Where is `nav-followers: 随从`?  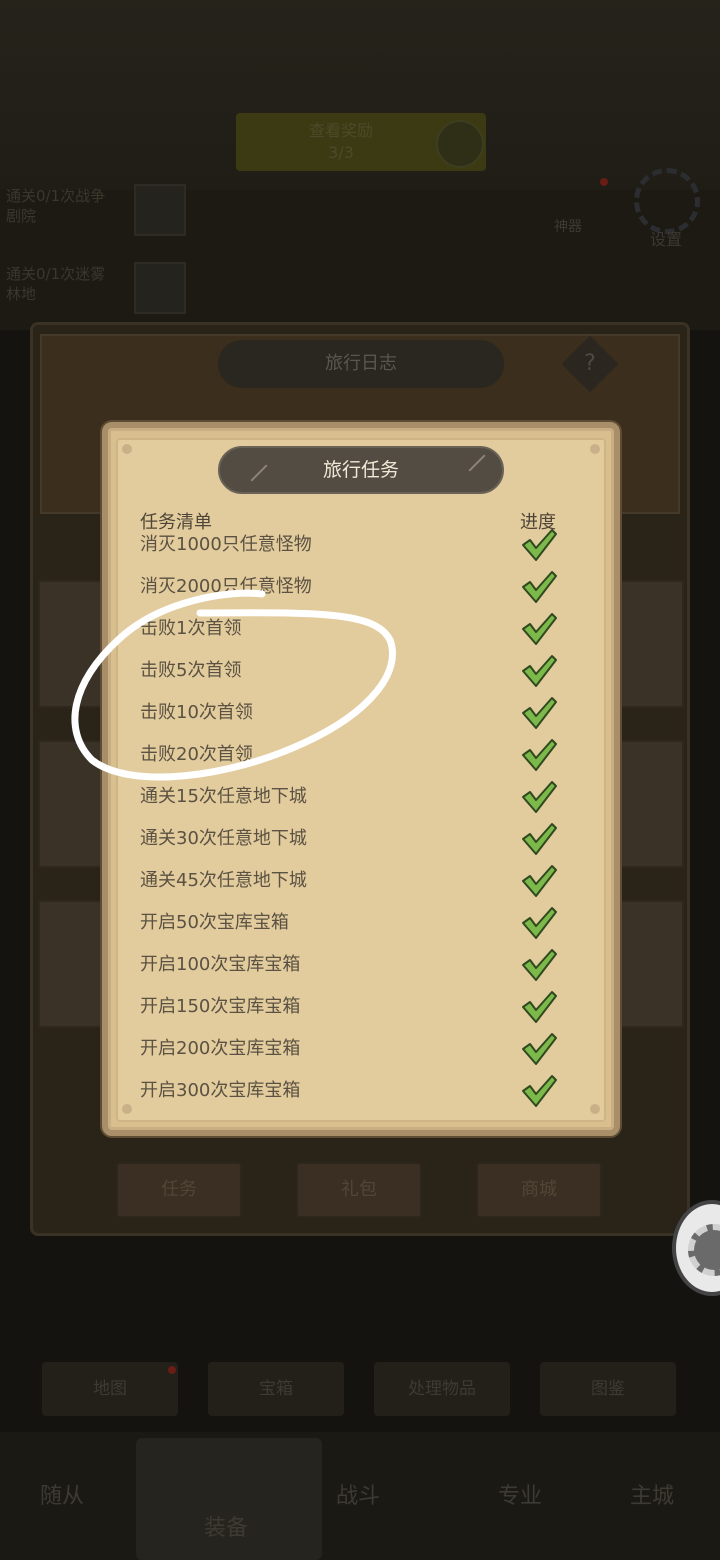
nav-followers: 随从 is located at coordinates (62, 1496).